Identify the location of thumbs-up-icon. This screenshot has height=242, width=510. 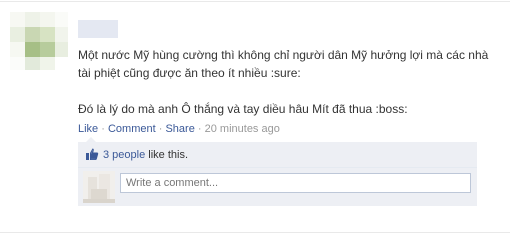
(92, 154).